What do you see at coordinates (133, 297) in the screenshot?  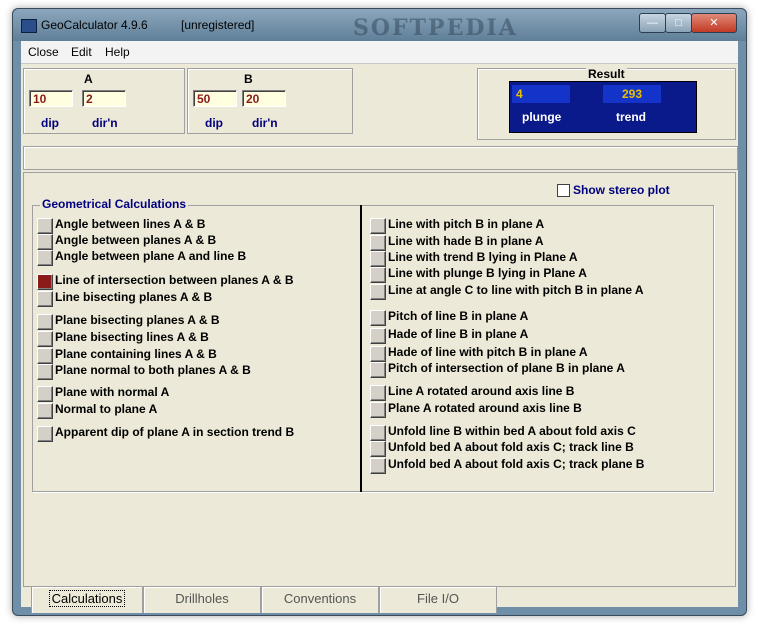 I see `left-calc-label-4: Line bisecting planes A & B` at bounding box center [133, 297].